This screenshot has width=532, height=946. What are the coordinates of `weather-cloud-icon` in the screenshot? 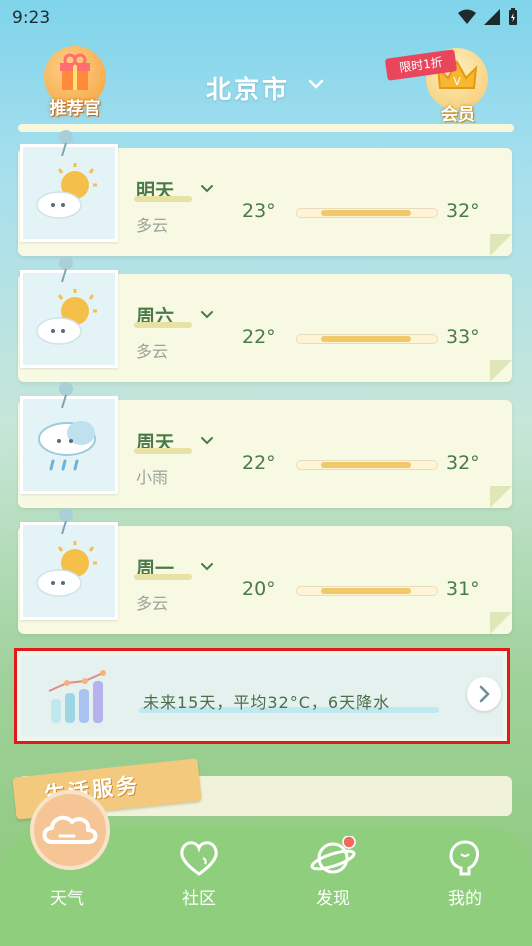 It's located at (70, 829).